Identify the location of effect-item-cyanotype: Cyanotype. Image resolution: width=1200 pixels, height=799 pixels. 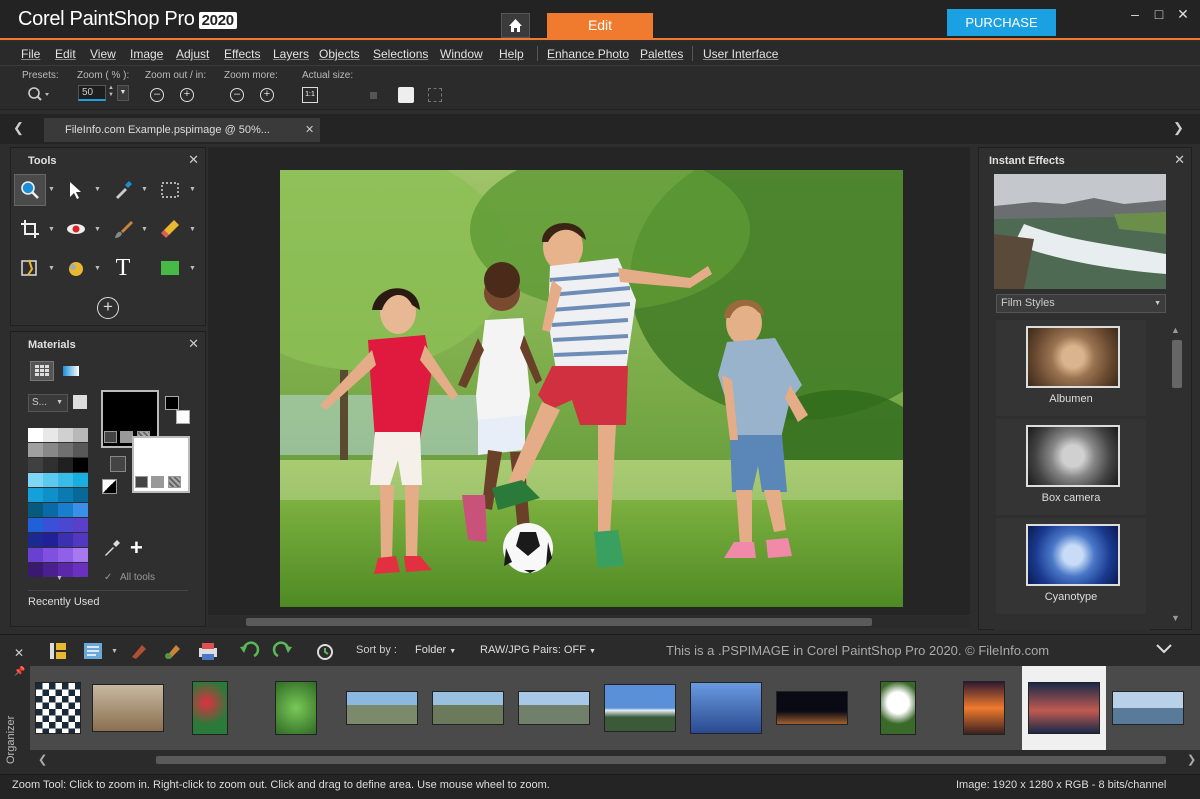
(1071, 566).